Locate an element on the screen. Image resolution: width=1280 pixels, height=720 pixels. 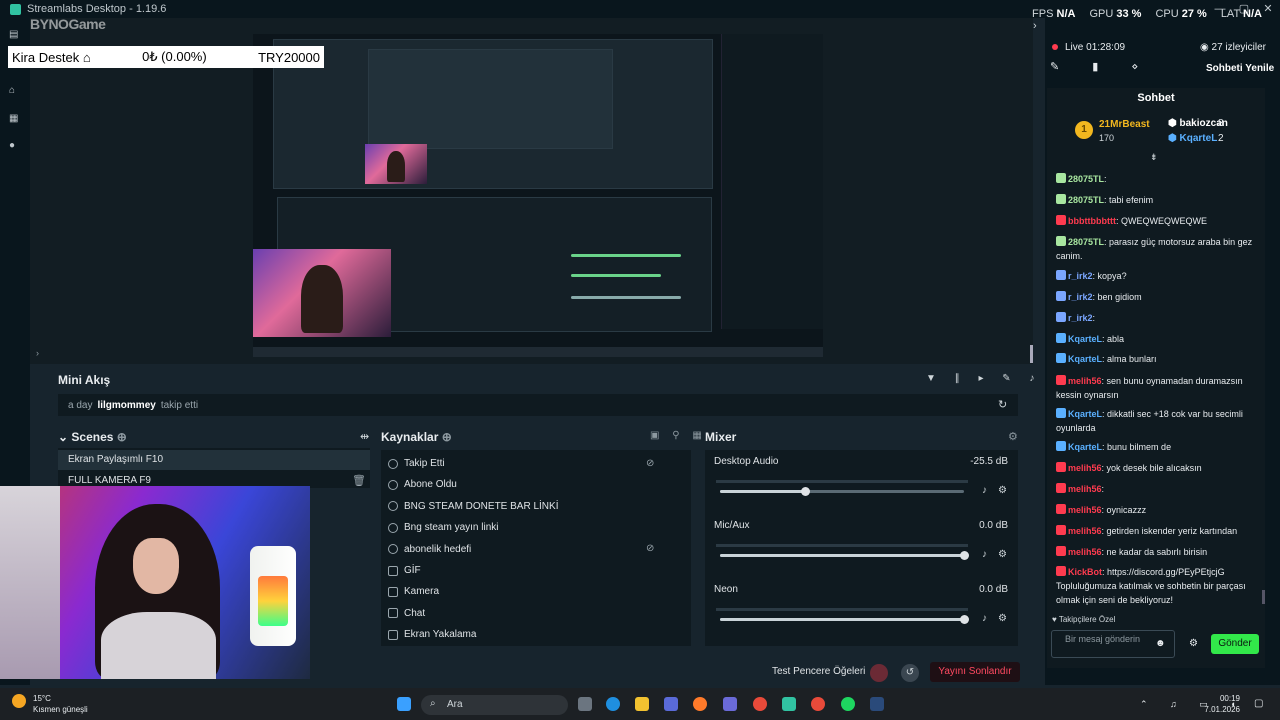
streamlabs-taskbar-icon is located at coordinates (789, 704).